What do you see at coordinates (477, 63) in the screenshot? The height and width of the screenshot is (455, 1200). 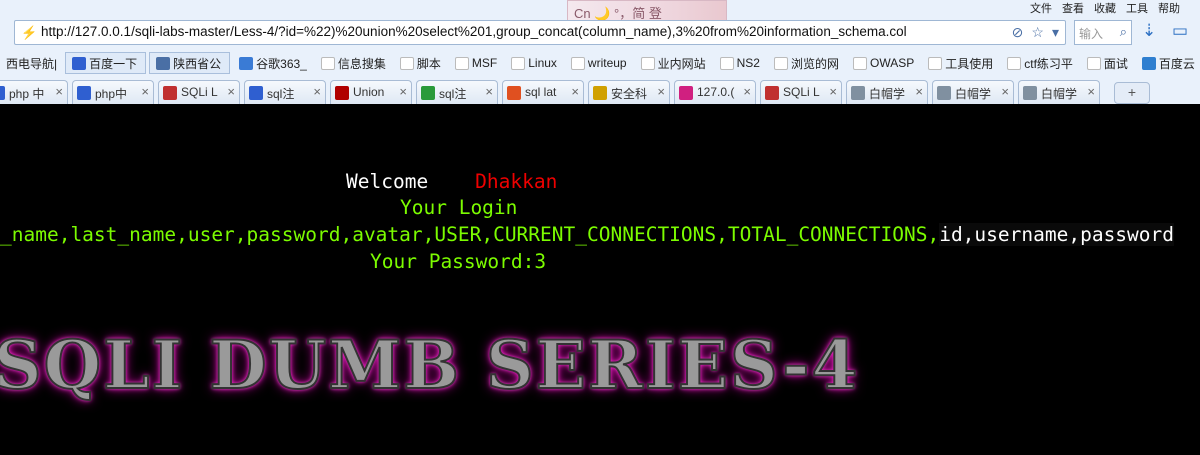 I see `bookmark-item: MSF` at bounding box center [477, 63].